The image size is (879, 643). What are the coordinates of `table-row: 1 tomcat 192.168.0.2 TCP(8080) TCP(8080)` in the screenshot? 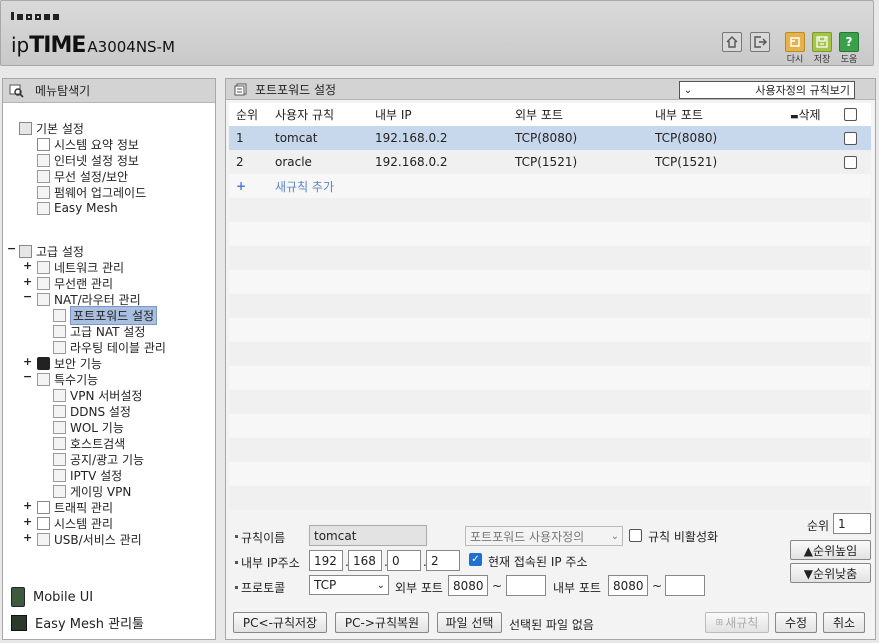 It's located at (550, 138).